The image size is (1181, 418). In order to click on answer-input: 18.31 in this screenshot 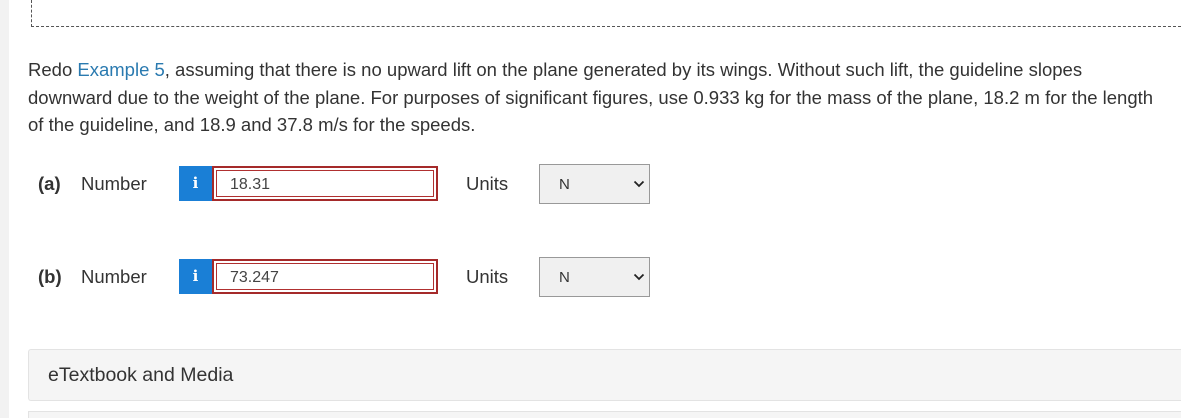, I will do `click(325, 183)`.